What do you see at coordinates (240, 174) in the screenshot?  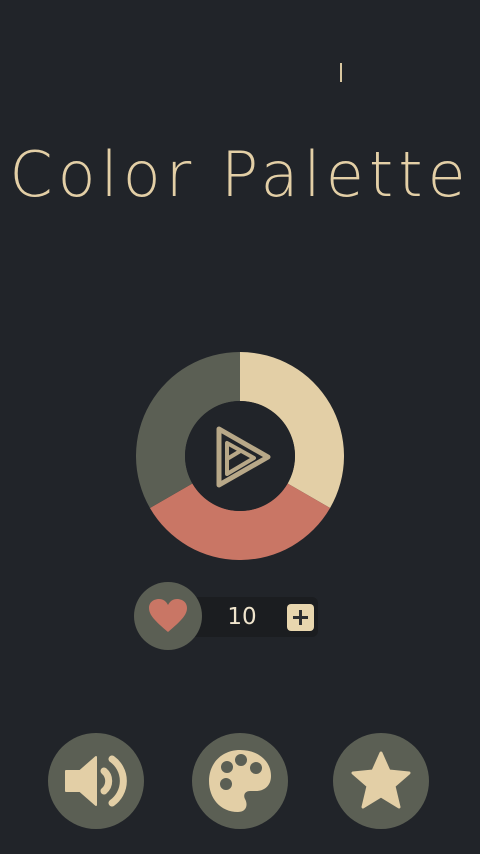 I see `game-title: Color Palette` at bounding box center [240, 174].